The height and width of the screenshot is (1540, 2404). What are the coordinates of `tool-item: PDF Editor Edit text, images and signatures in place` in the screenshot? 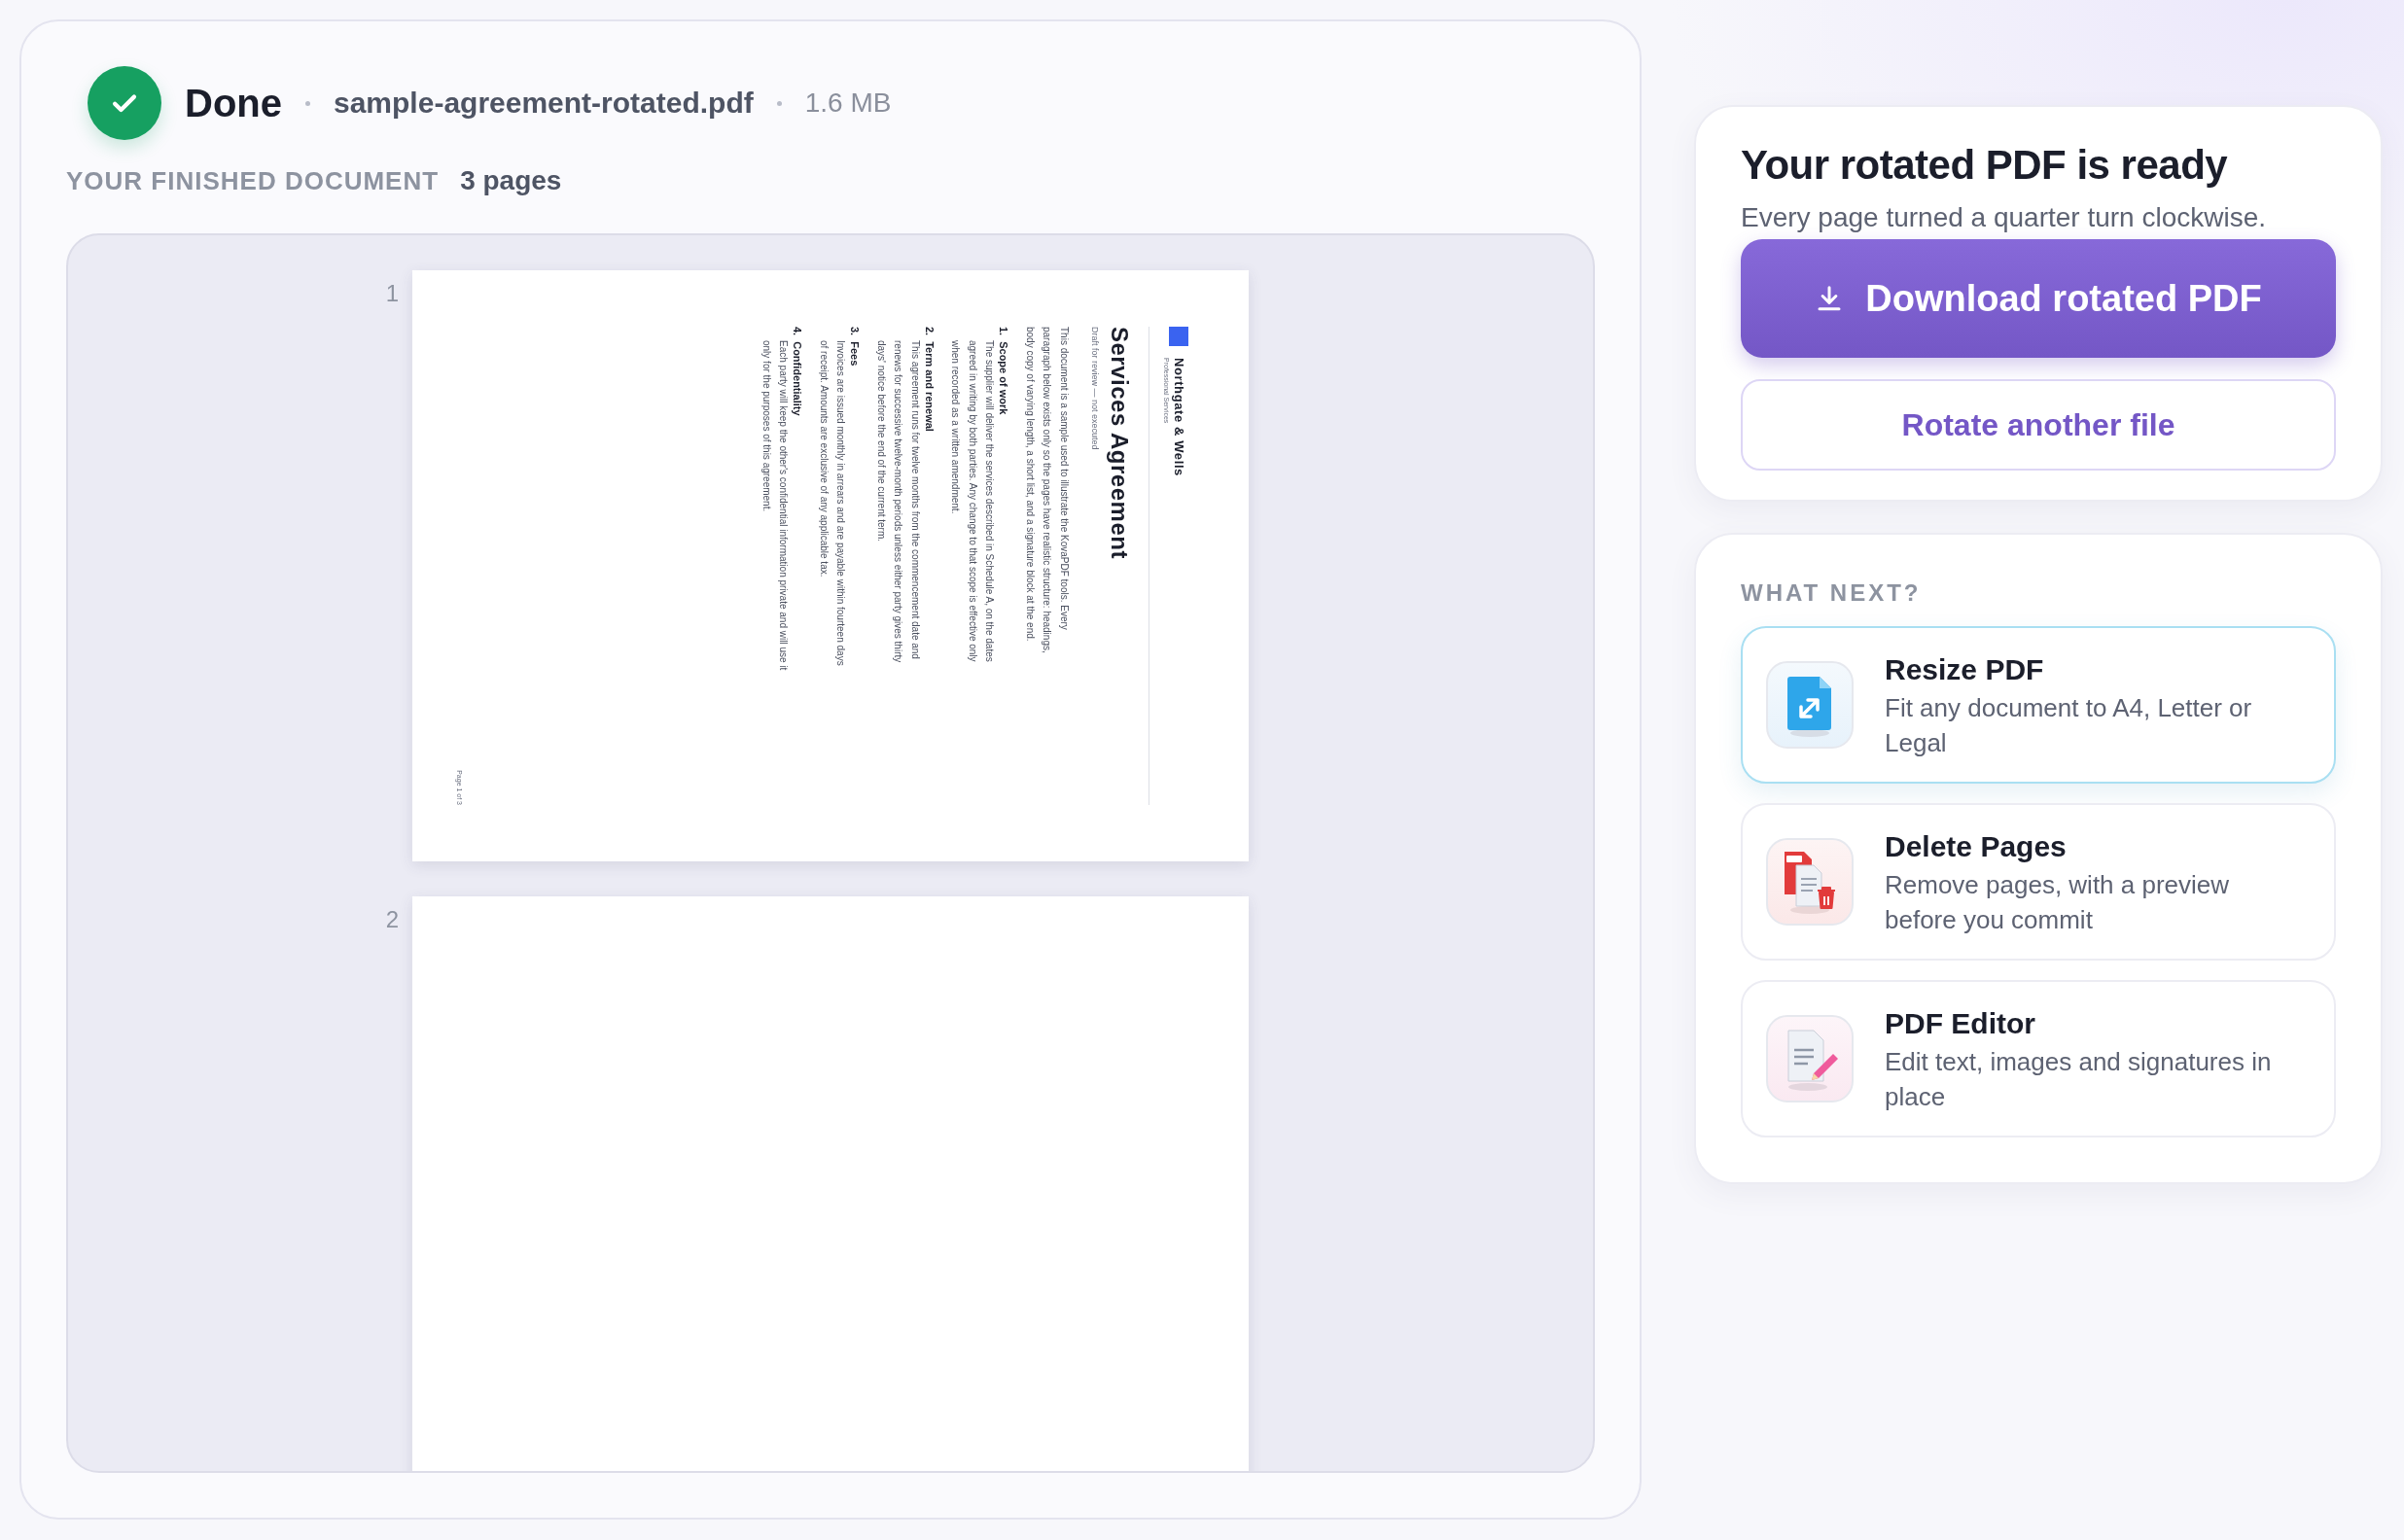 It's located at (2038, 1059).